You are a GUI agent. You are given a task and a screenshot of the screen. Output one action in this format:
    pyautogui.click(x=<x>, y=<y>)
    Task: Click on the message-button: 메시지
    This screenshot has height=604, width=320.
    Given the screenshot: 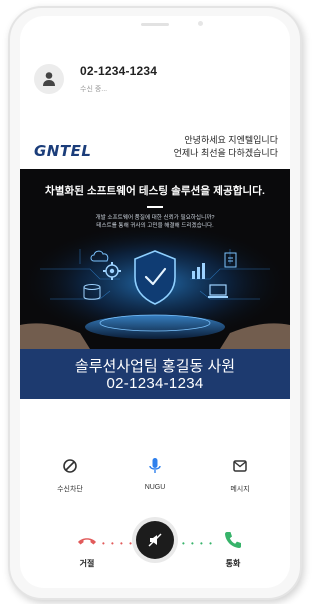 What is the action you would take?
    pyautogui.click(x=240, y=475)
    